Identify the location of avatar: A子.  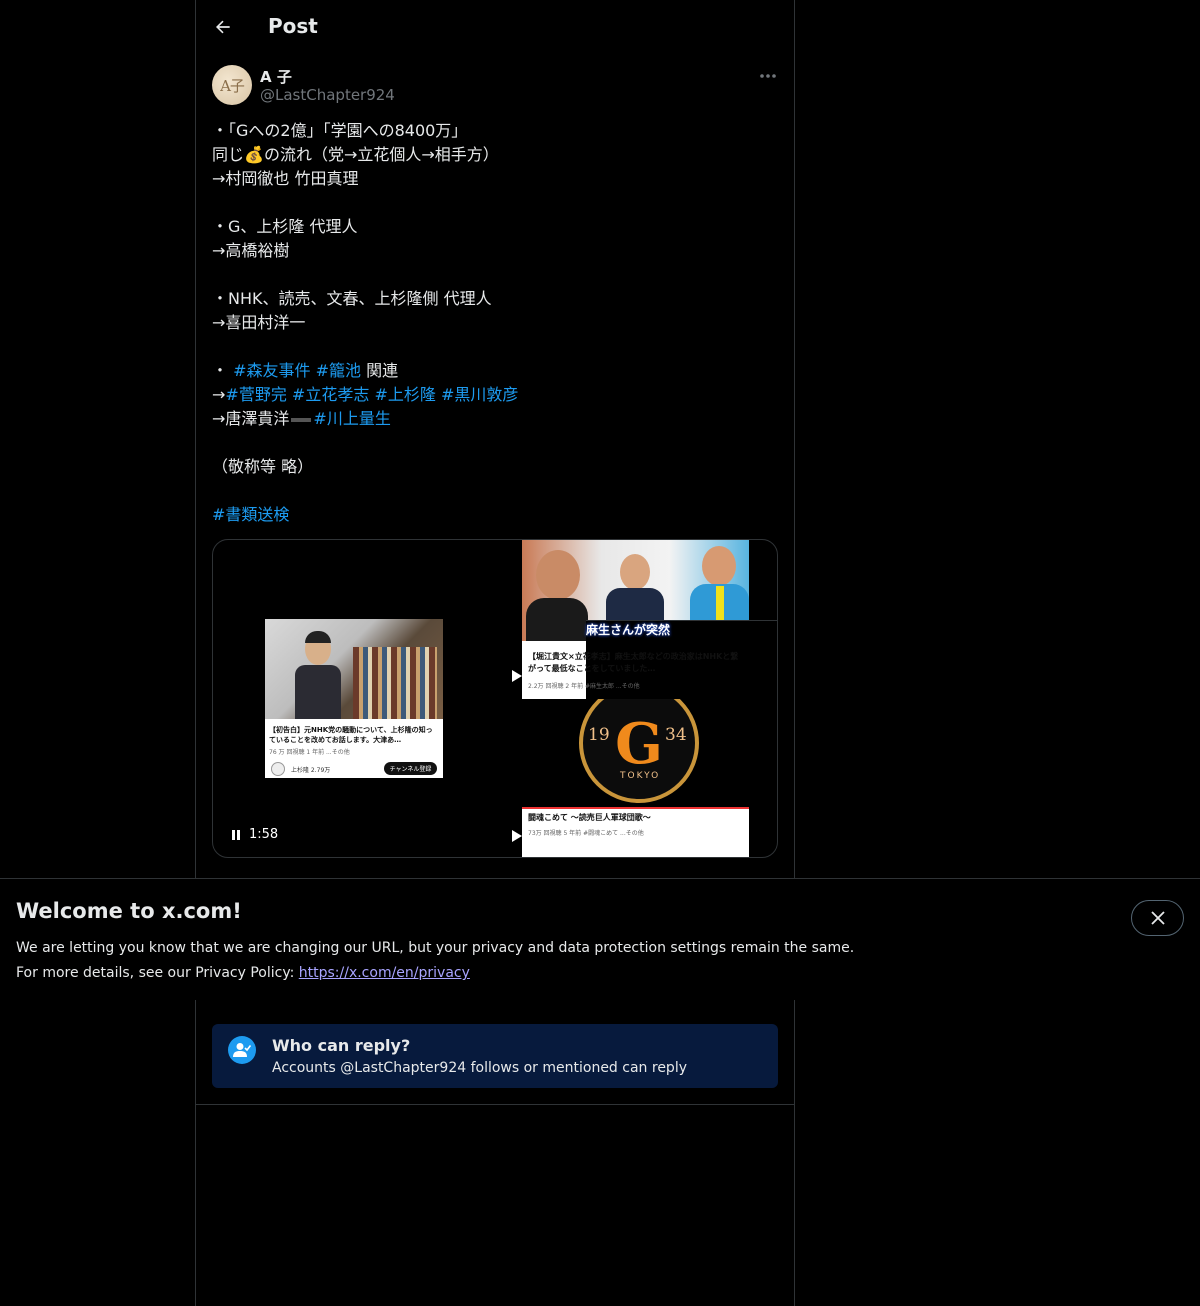
(232, 85).